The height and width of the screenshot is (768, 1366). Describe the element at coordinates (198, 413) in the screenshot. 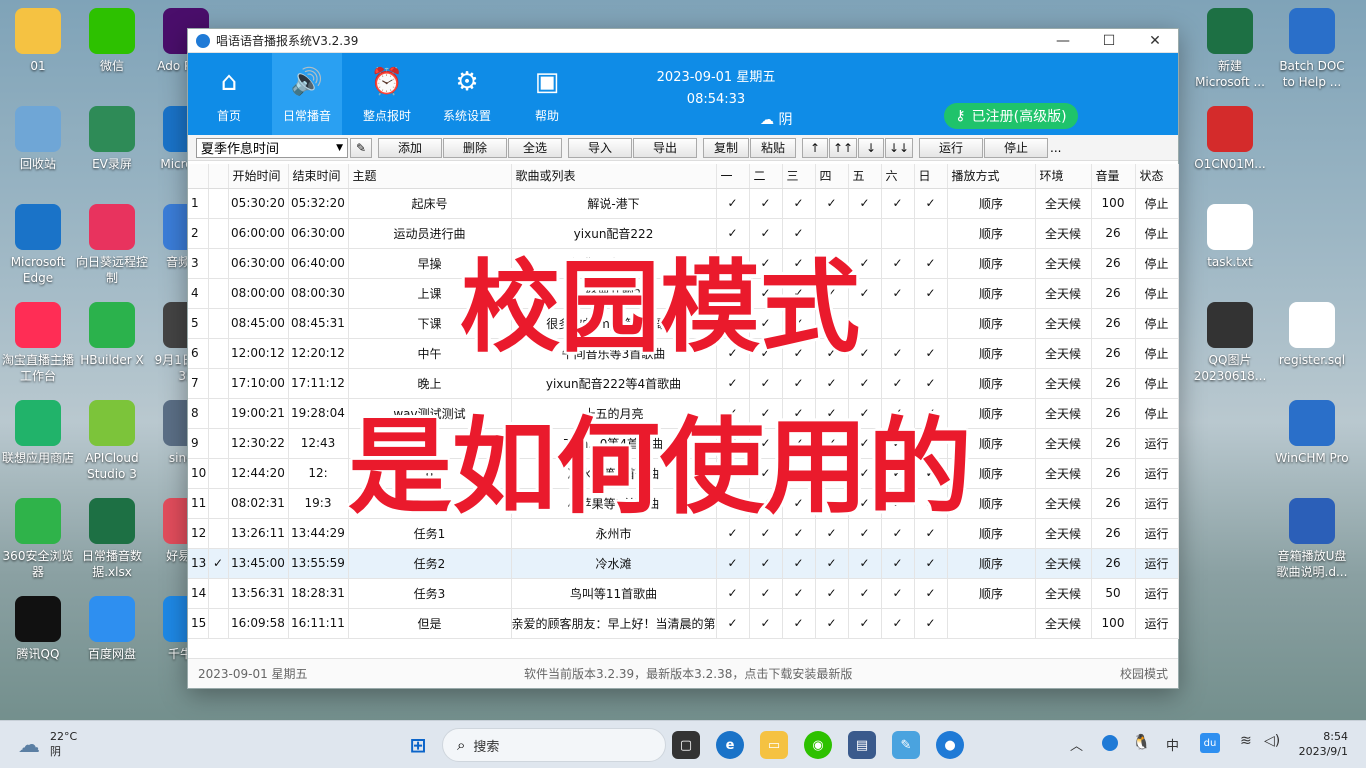

I see `row-number: 8` at that location.